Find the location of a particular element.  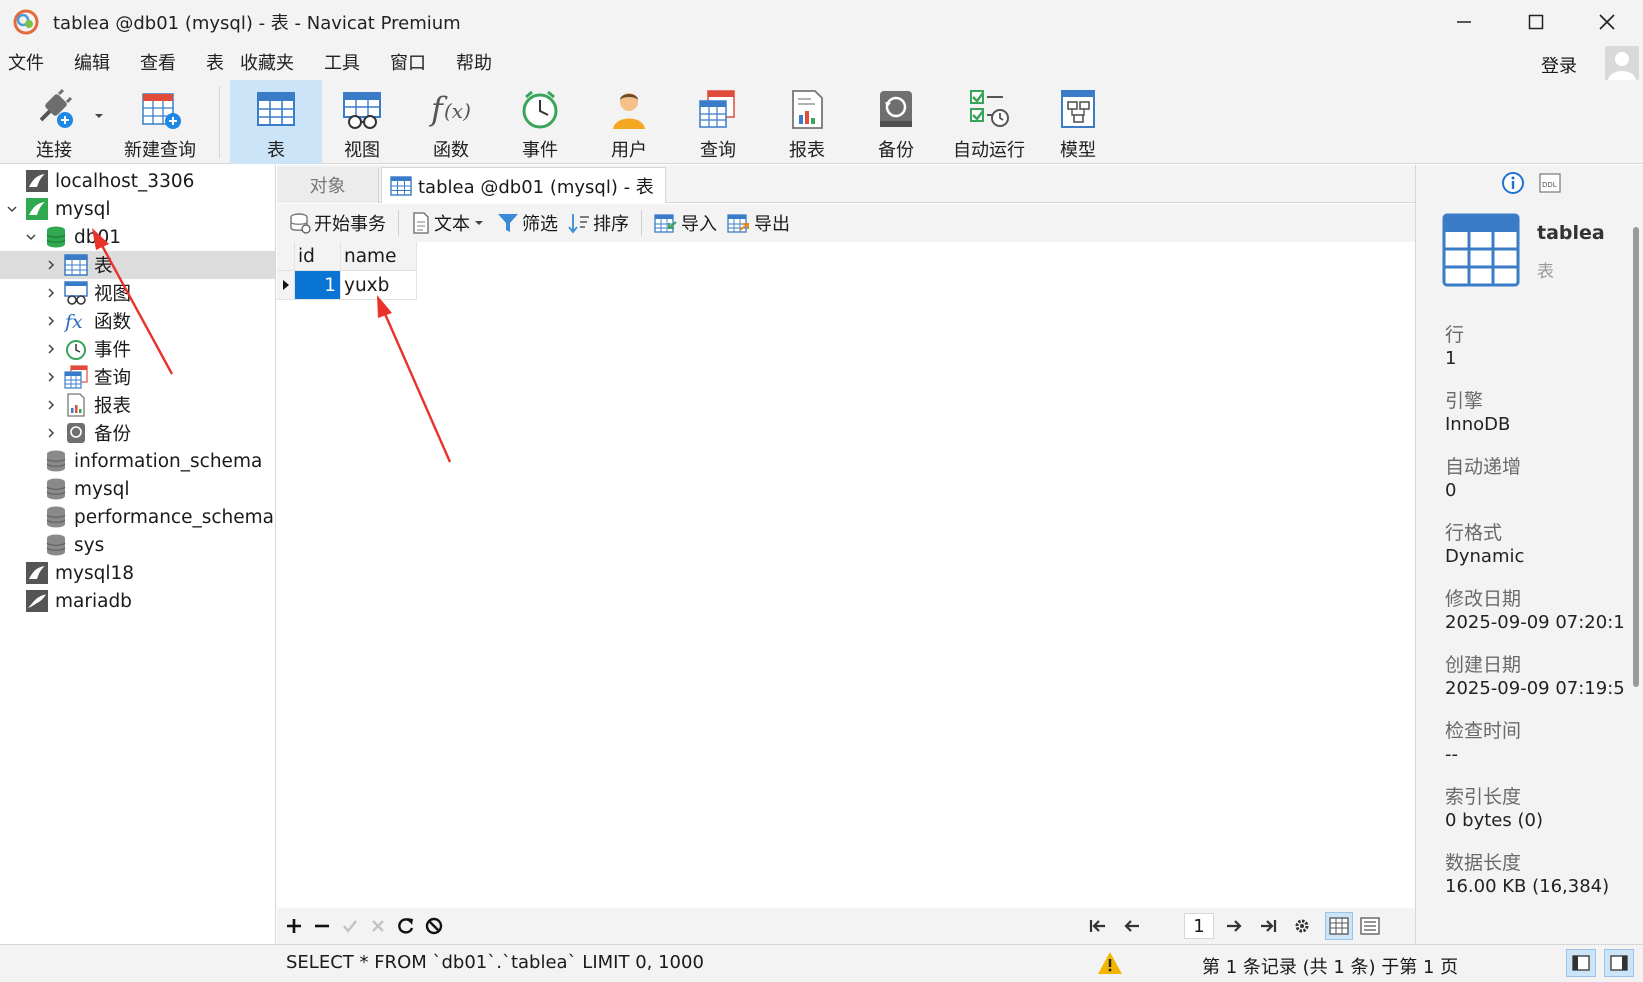

tree-item-views: 视图 is located at coordinates (137, 293).